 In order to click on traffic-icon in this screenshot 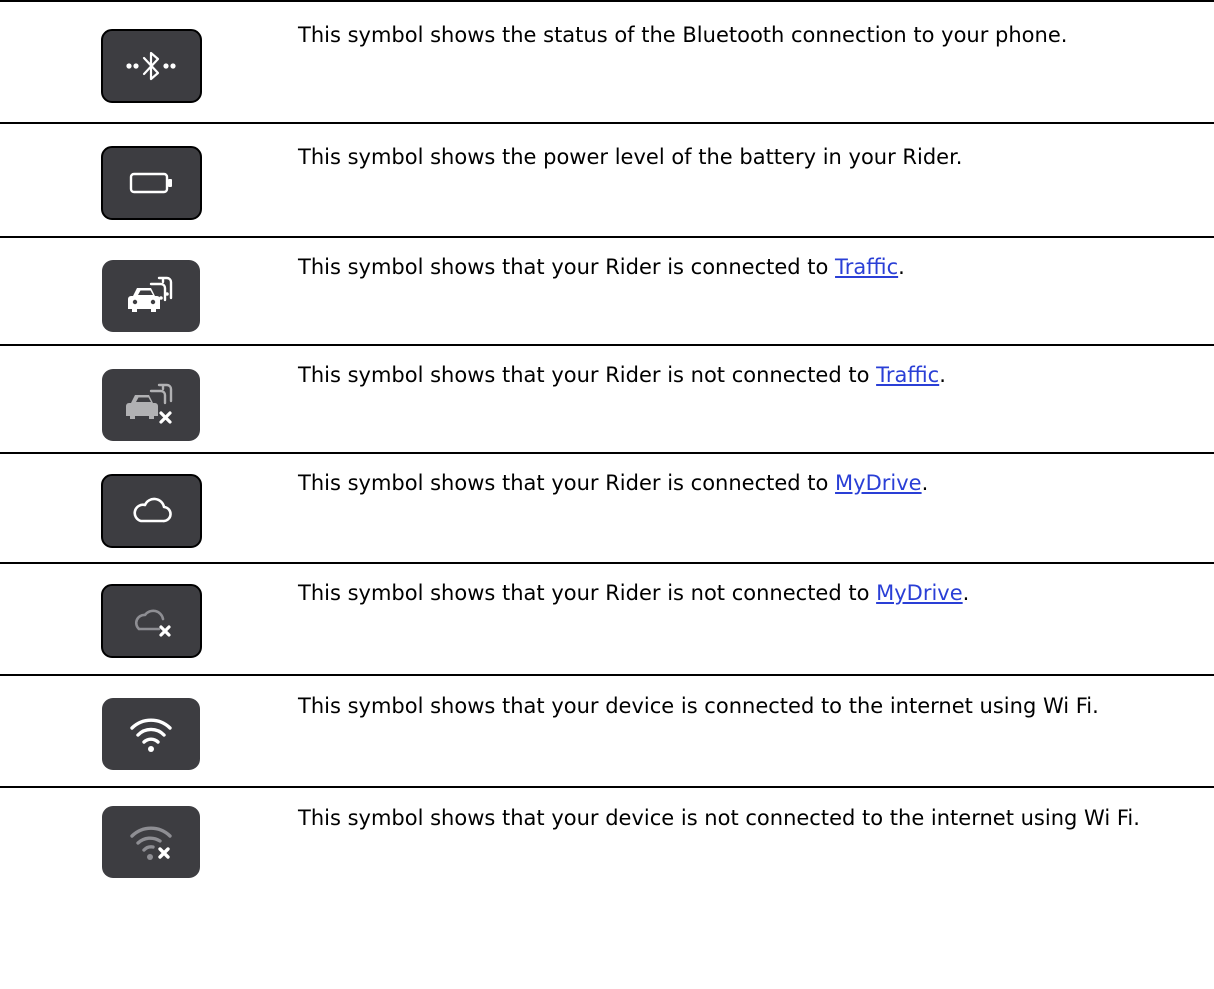, I will do `click(151, 296)`.